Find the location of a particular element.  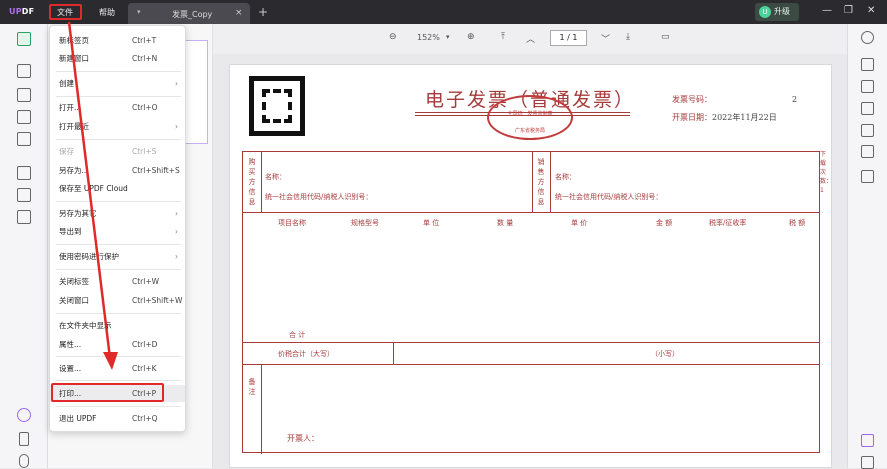

annotation-arrow is located at coordinates (92, 195).